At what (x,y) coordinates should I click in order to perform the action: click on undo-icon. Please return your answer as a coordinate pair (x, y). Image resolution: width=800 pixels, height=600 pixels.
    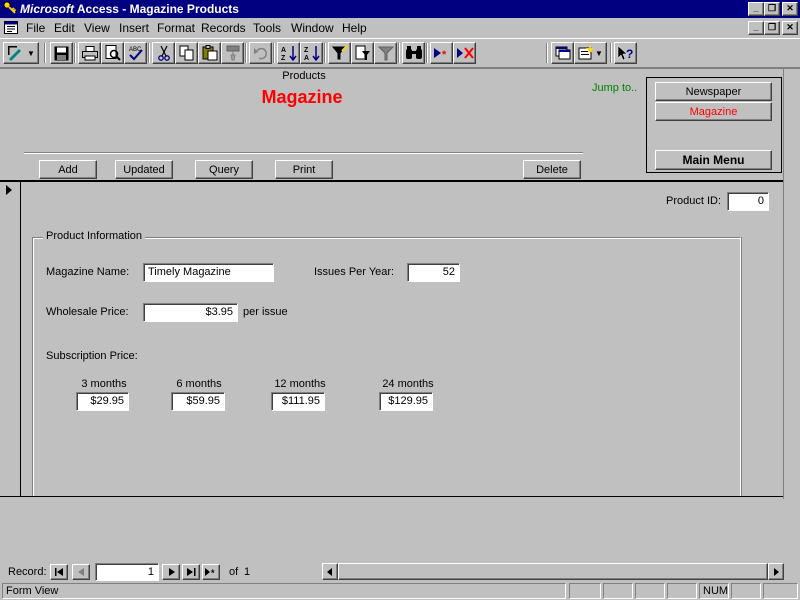
    Looking at the image, I should click on (260, 53).